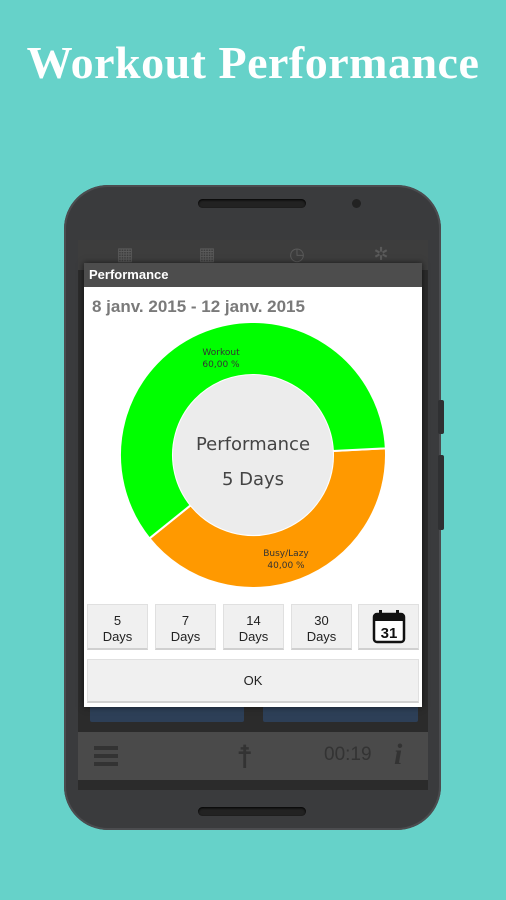 Image resolution: width=506 pixels, height=900 pixels. What do you see at coordinates (297, 254) in the screenshot?
I see `clock-icon: ◷` at bounding box center [297, 254].